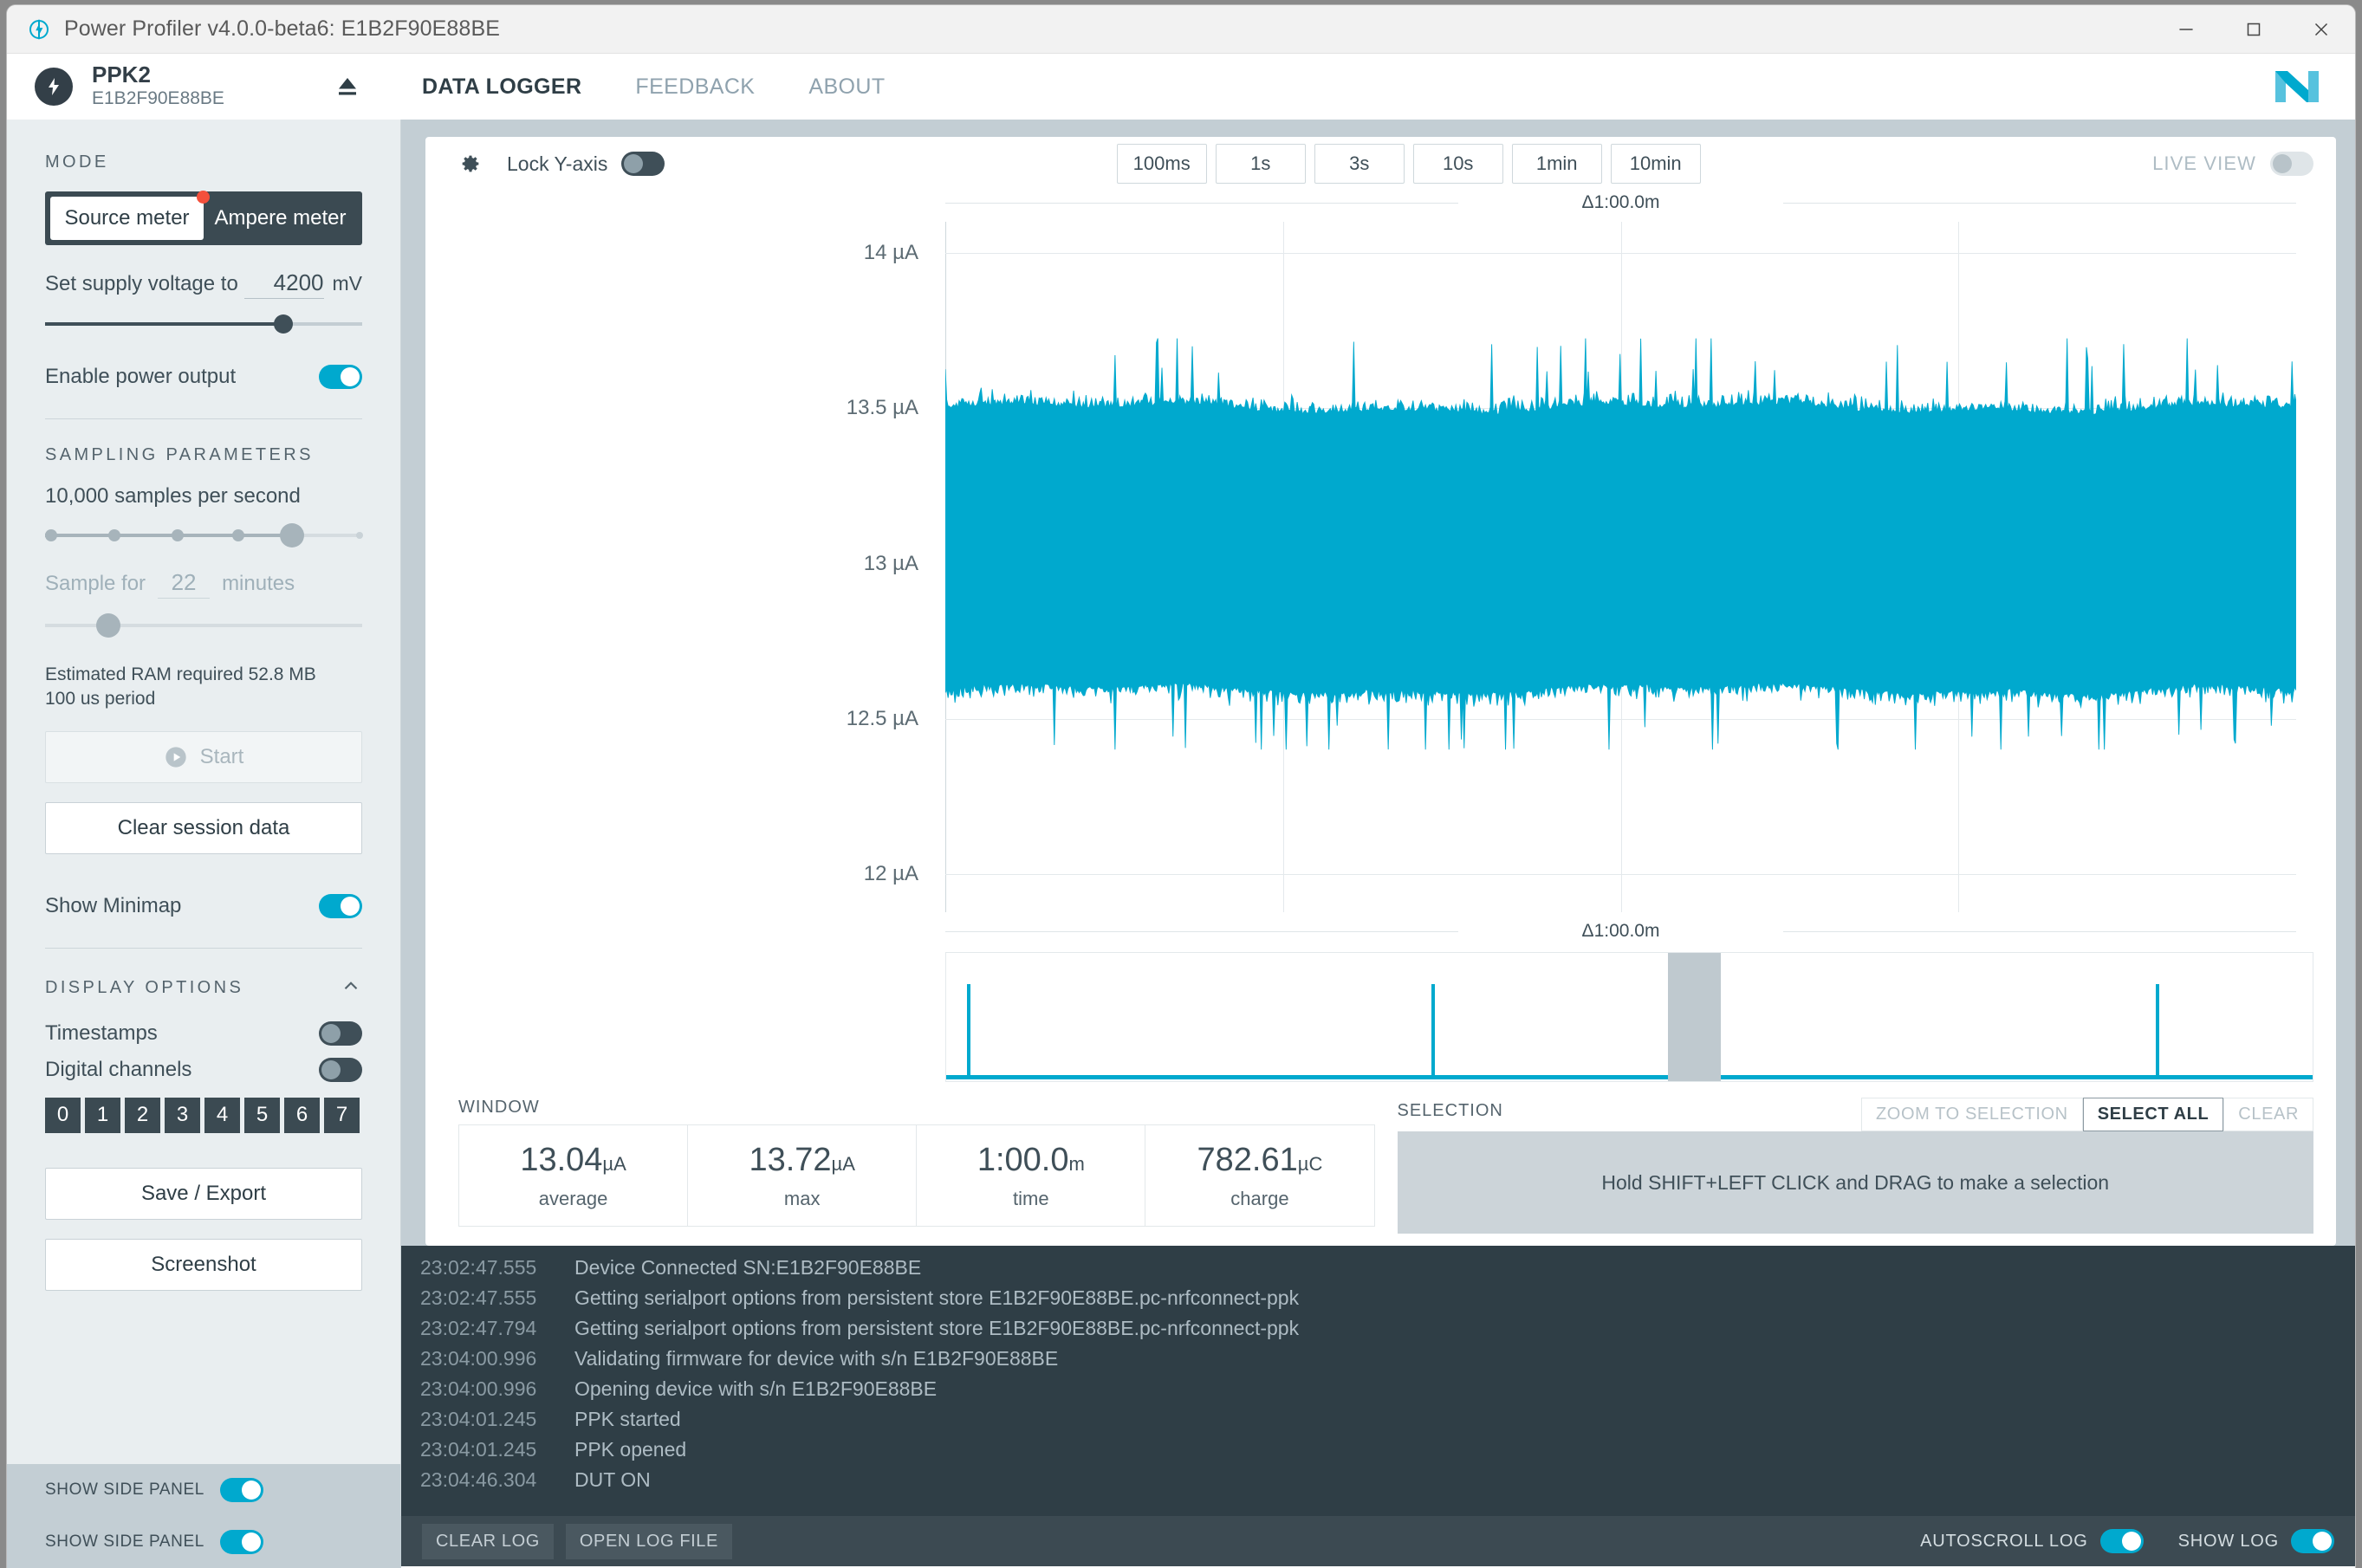 The image size is (2362, 1568). What do you see at coordinates (2153, 1114) in the screenshot?
I see `select-all-button: SELECT ALL` at bounding box center [2153, 1114].